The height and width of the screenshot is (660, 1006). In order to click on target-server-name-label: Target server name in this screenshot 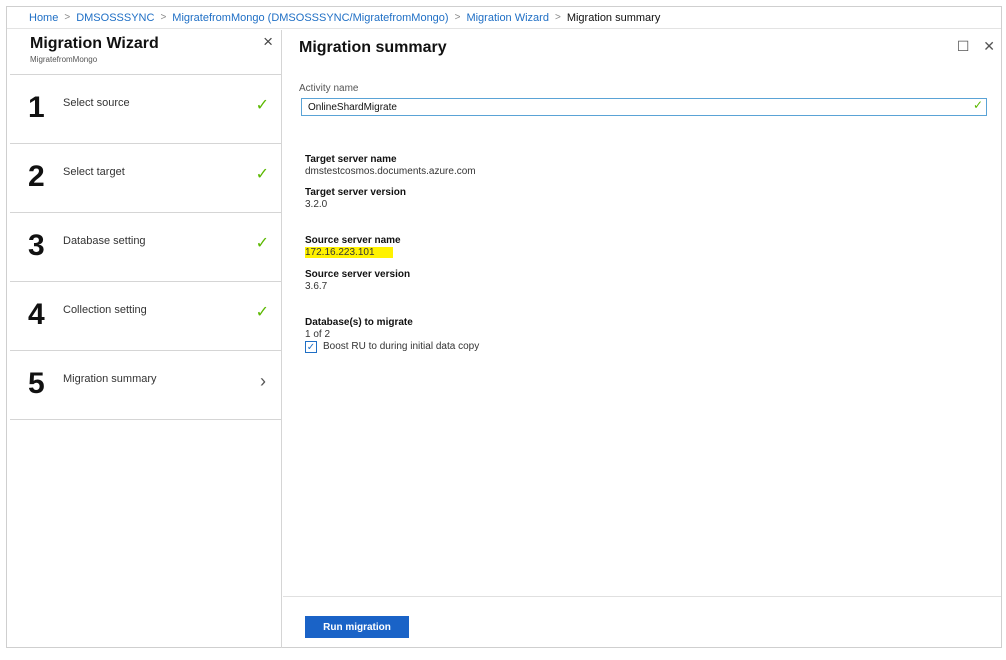, I will do `click(351, 159)`.